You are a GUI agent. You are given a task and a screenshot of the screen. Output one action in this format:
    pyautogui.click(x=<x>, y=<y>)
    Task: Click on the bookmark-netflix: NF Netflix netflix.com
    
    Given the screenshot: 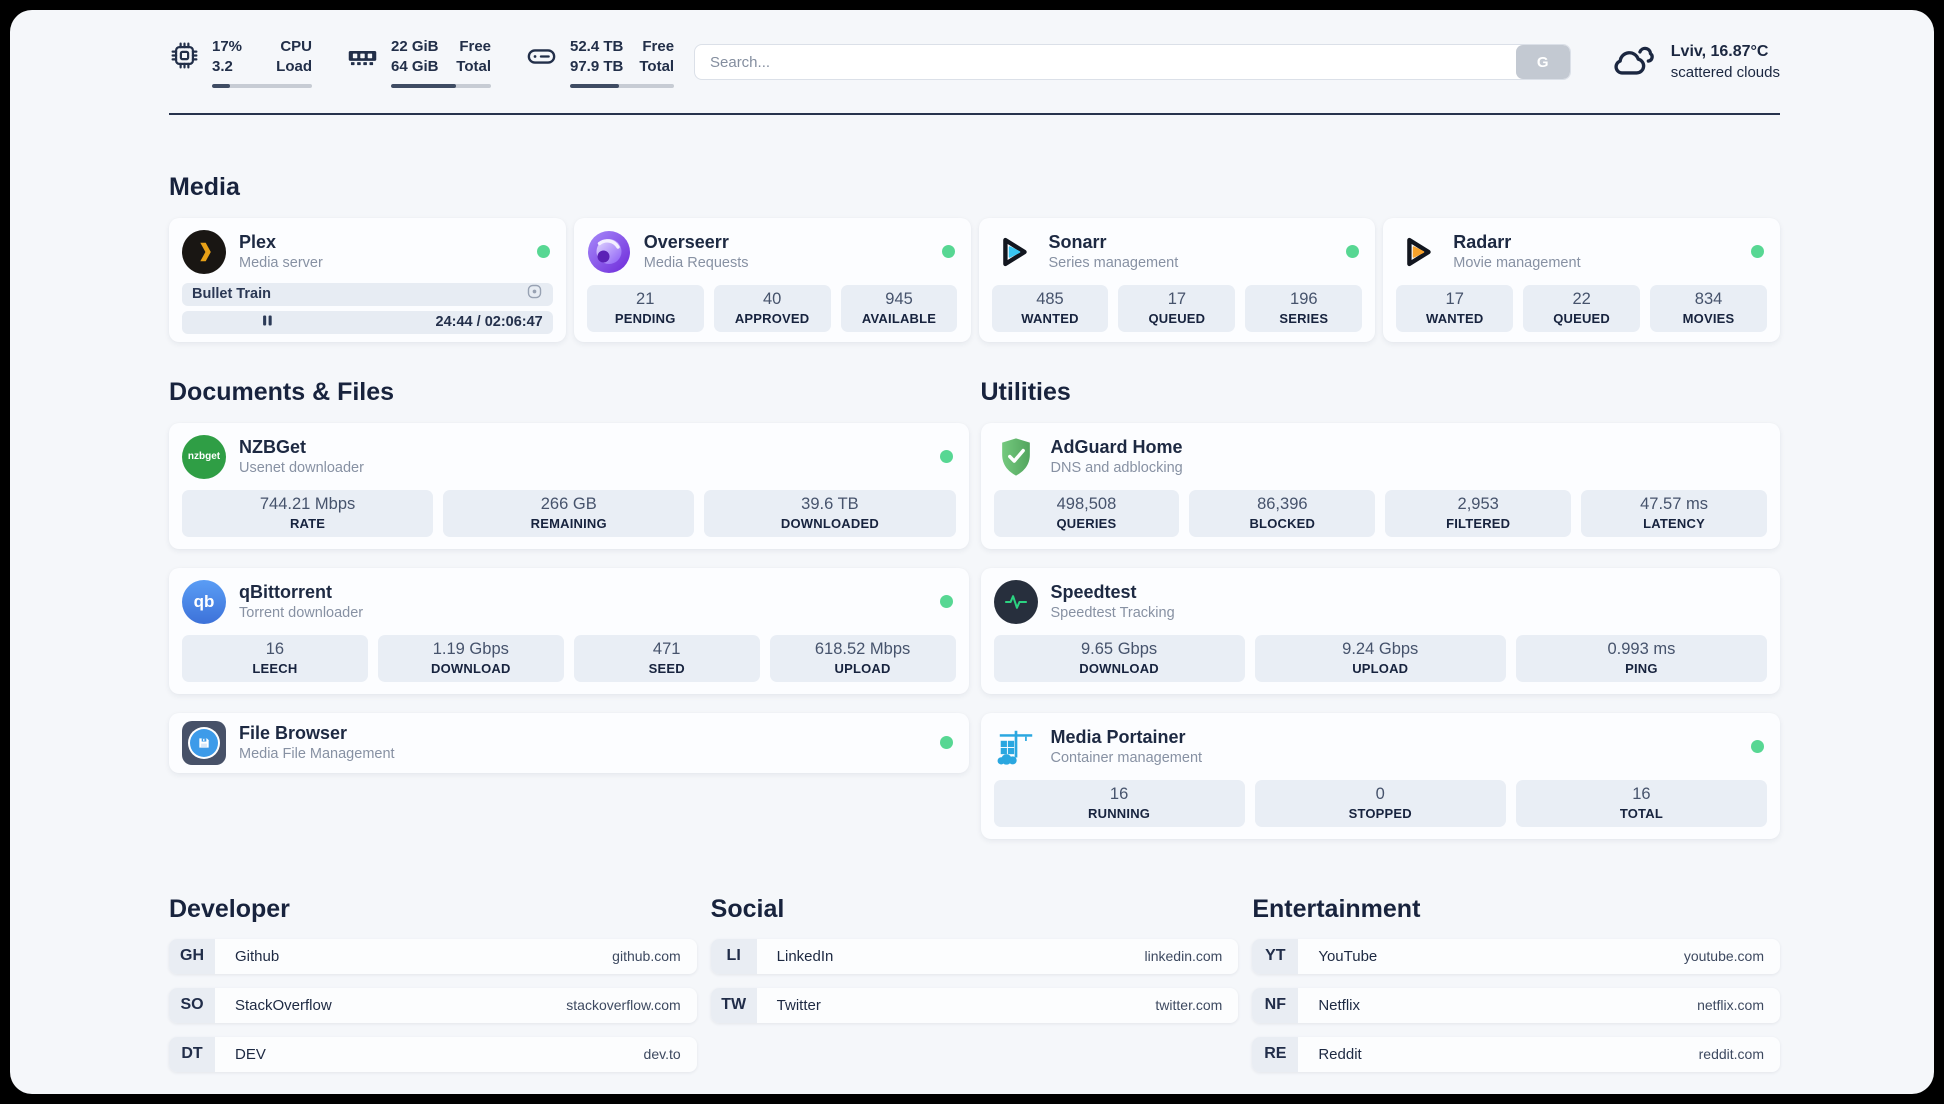 What is the action you would take?
    pyautogui.click(x=1516, y=1005)
    